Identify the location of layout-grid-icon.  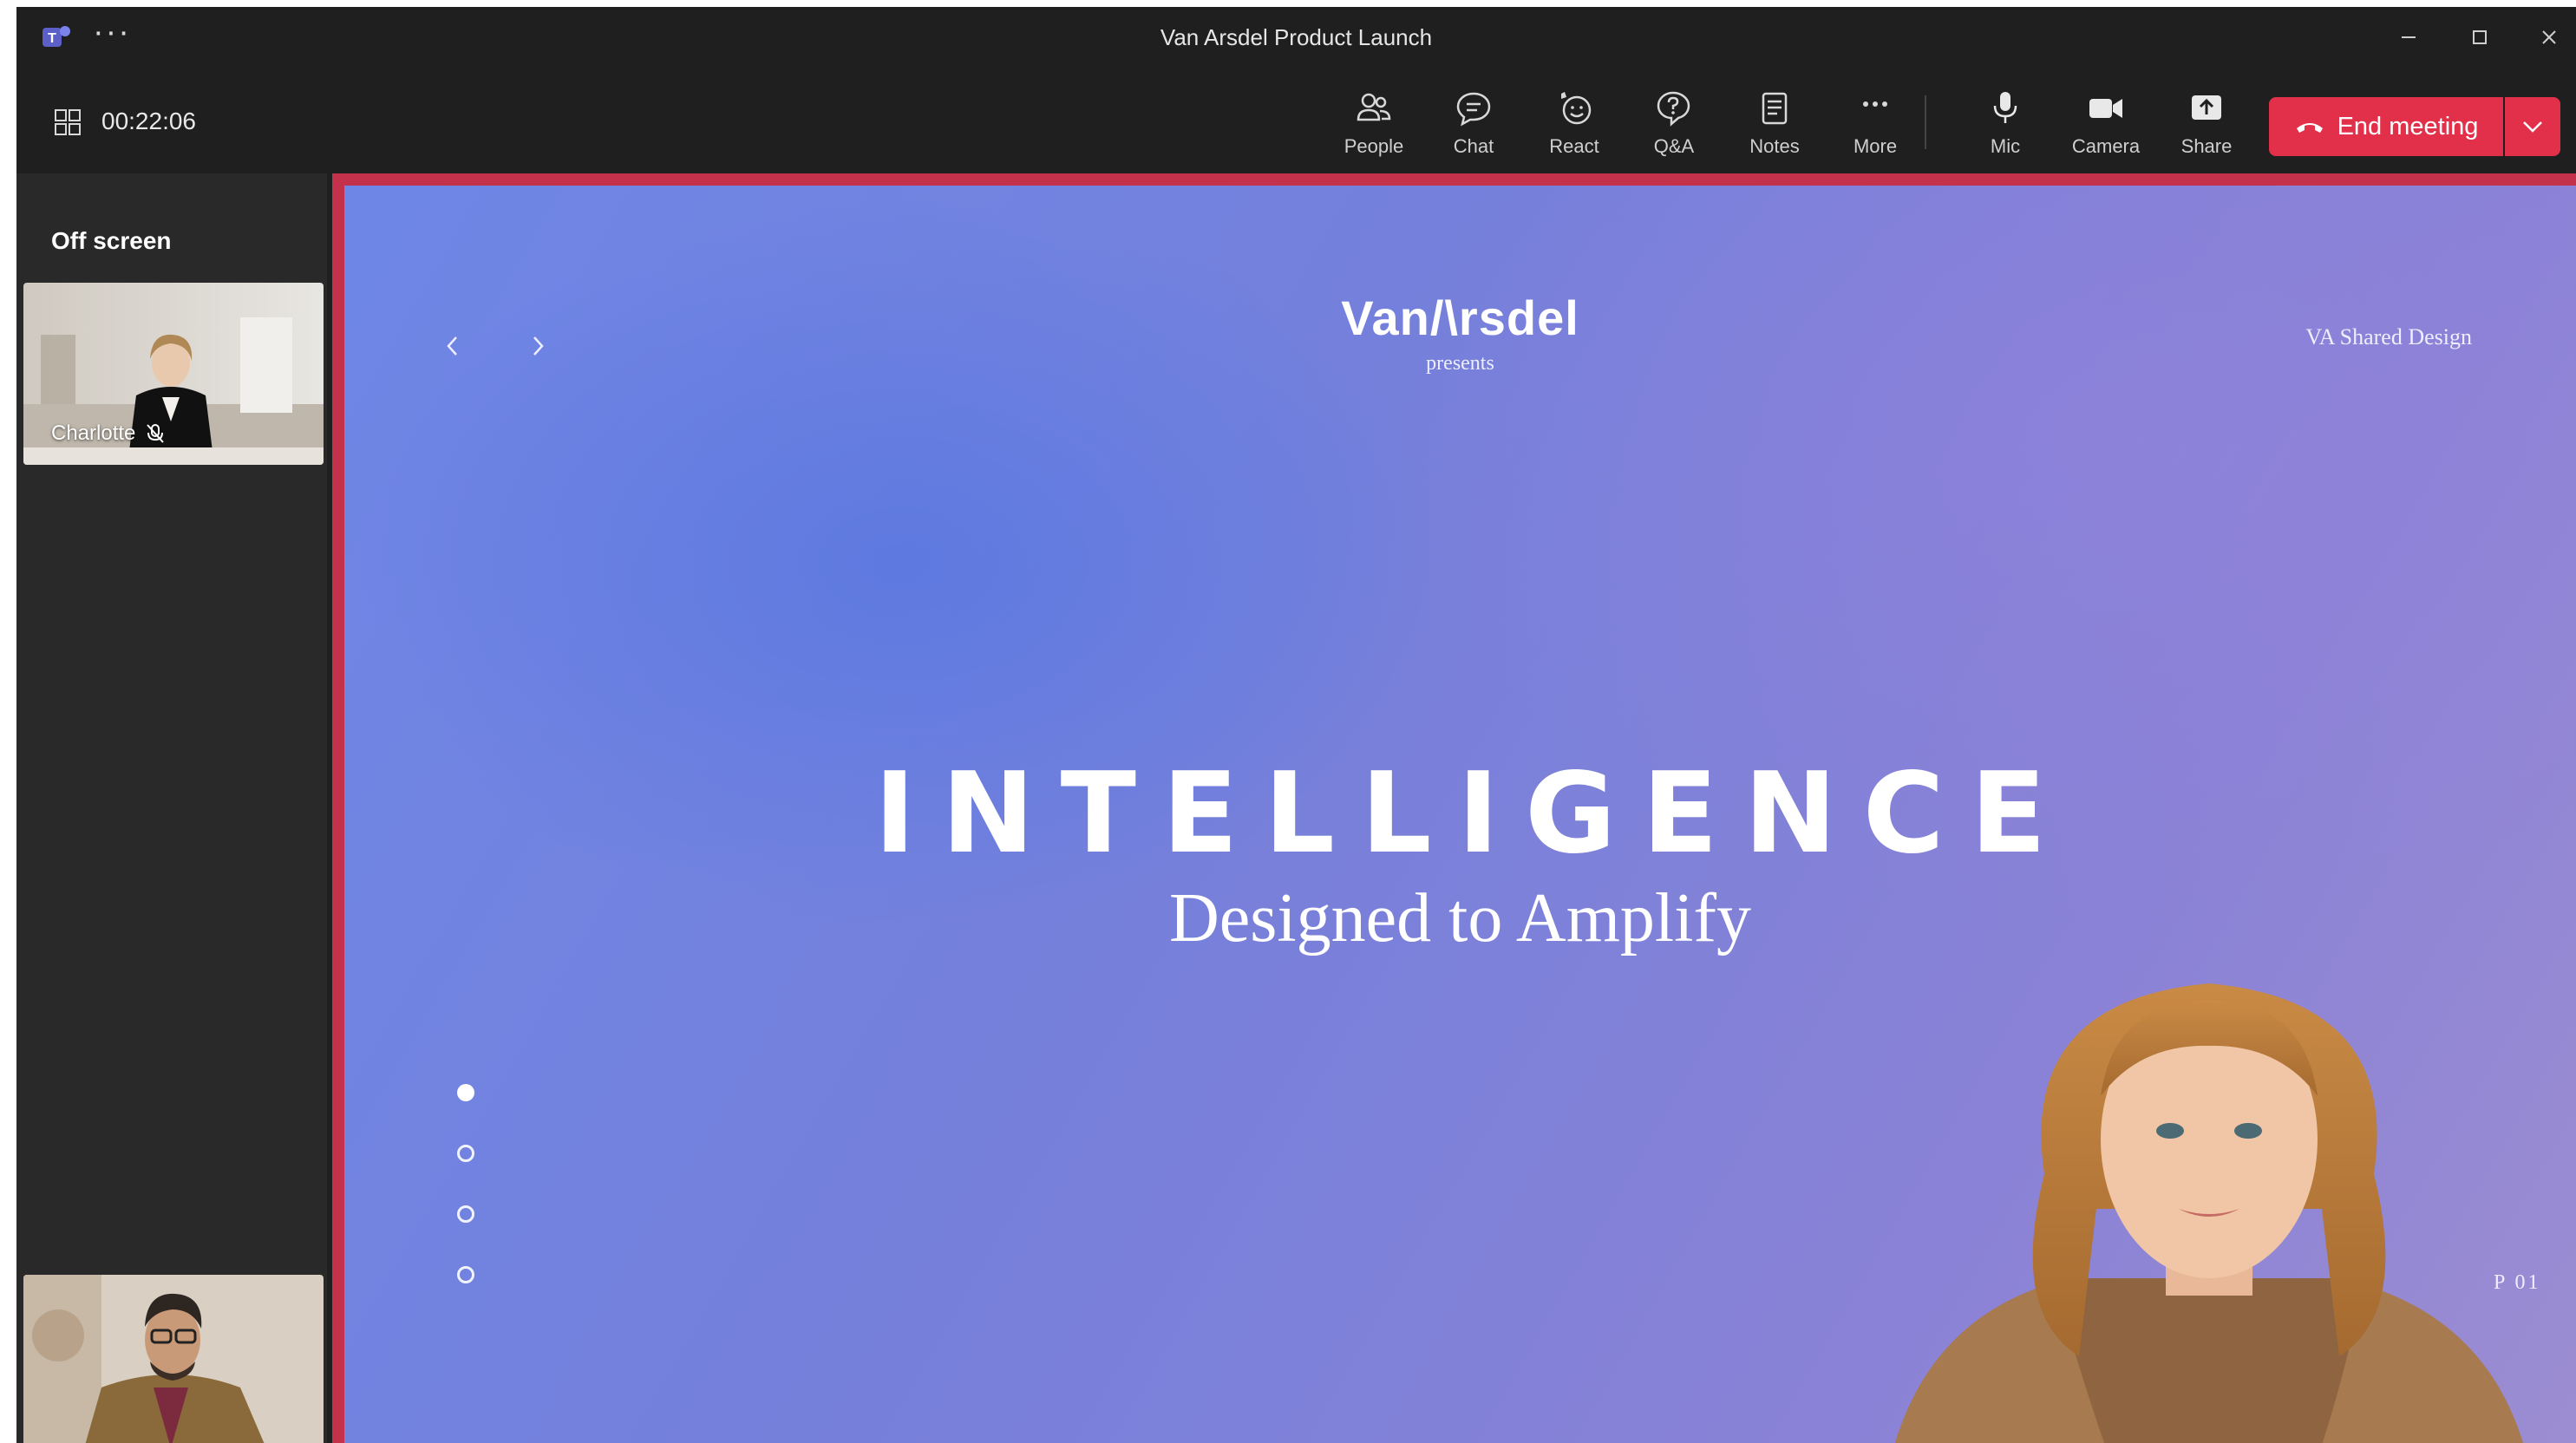
(67, 122).